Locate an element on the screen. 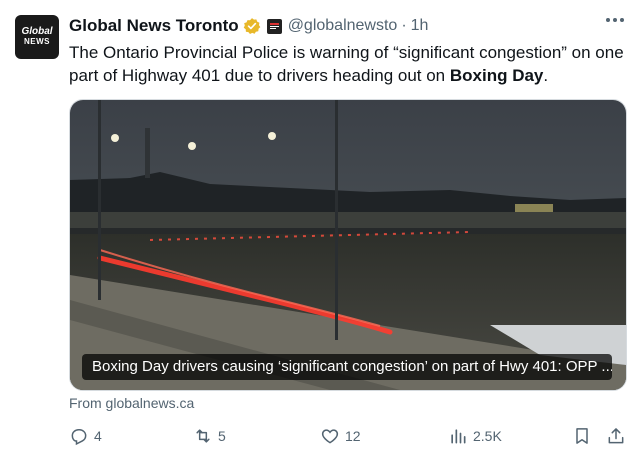 The width and height of the screenshot is (640, 460). bookmark-icon is located at coordinates (582, 436).